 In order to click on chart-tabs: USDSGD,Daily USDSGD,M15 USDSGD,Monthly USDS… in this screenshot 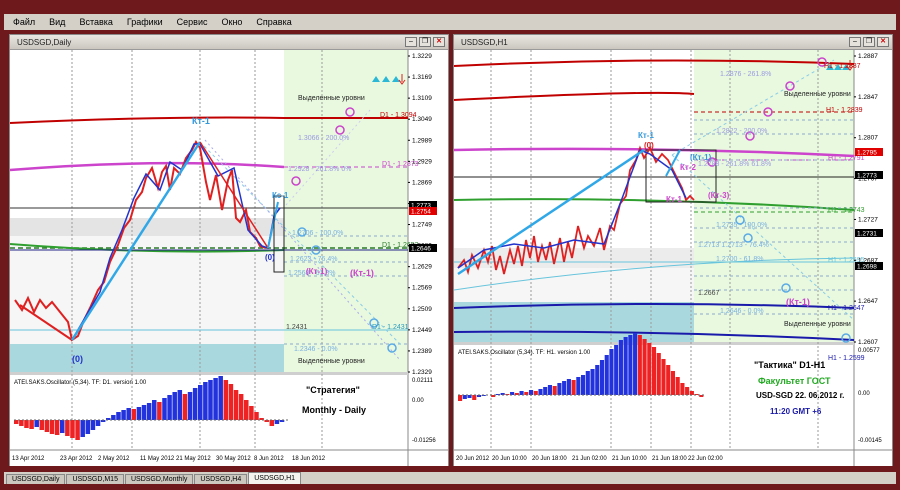, I will do `click(450, 478)`.